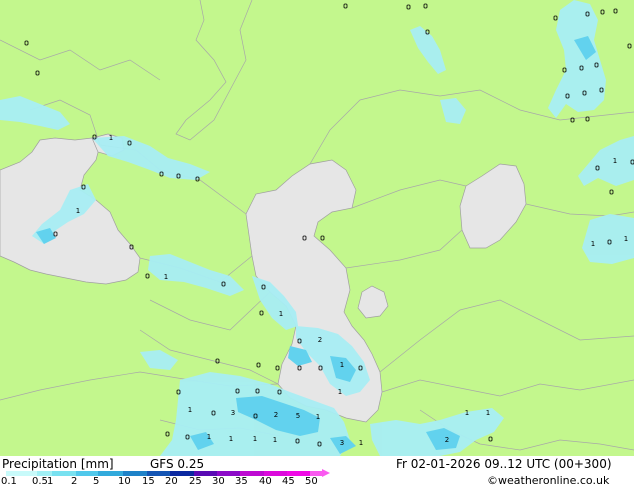  Describe the element at coordinates (288, 481) in the screenshot. I see `scale-label: 45` at that location.